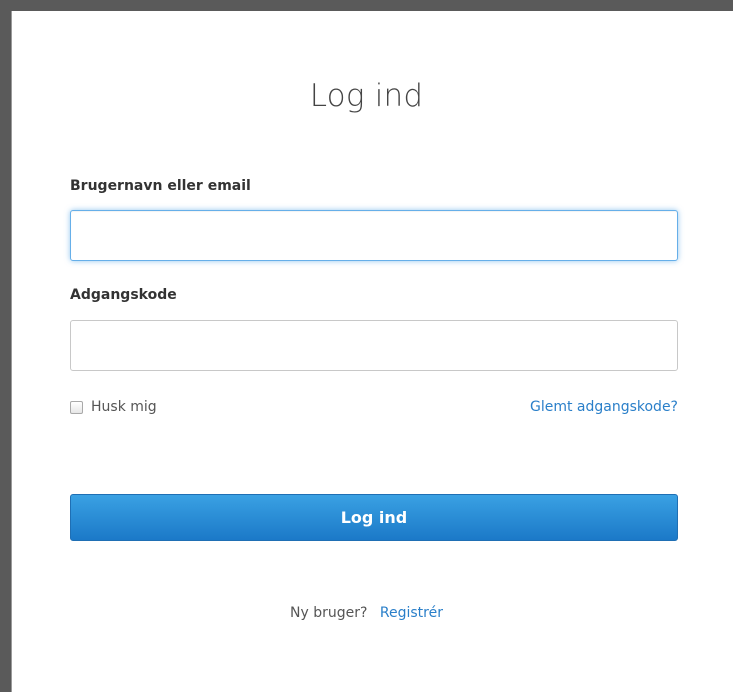 The image size is (733, 692). Describe the element at coordinates (160, 186) in the screenshot. I see `username-label: Brugernavn eller email` at that location.